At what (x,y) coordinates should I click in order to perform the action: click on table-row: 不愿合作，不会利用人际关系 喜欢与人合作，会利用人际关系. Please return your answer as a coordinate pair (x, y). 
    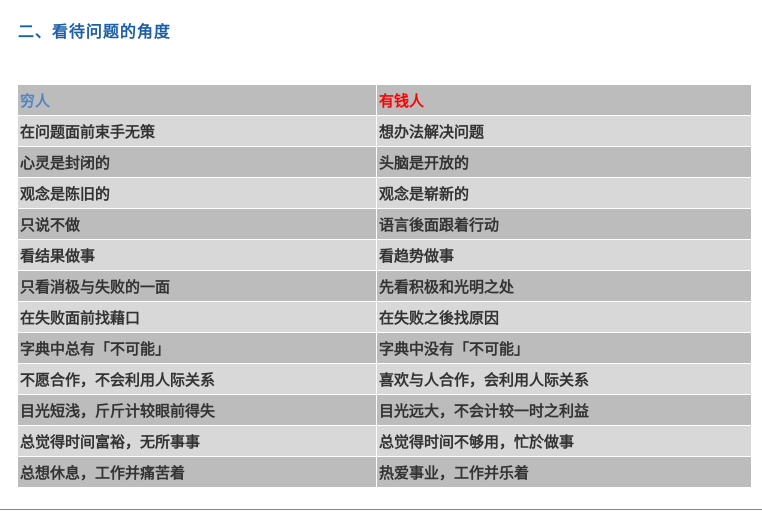
    Looking at the image, I should click on (384, 379).